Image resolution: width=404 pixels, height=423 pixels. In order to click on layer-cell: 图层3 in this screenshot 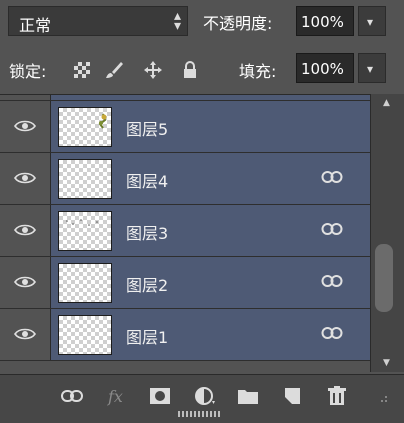, I will do `click(210, 230)`.